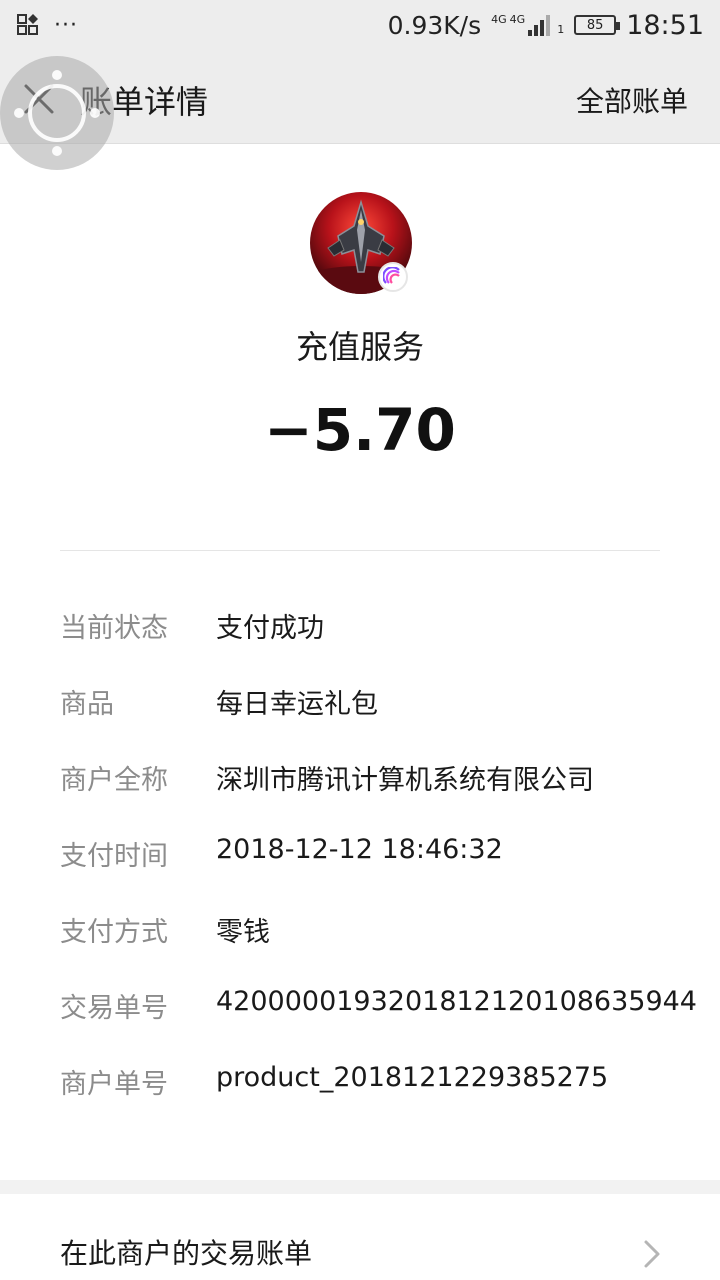 The width and height of the screenshot is (720, 1280). Describe the element at coordinates (360, 1187) in the screenshot. I see `section-gap` at that location.